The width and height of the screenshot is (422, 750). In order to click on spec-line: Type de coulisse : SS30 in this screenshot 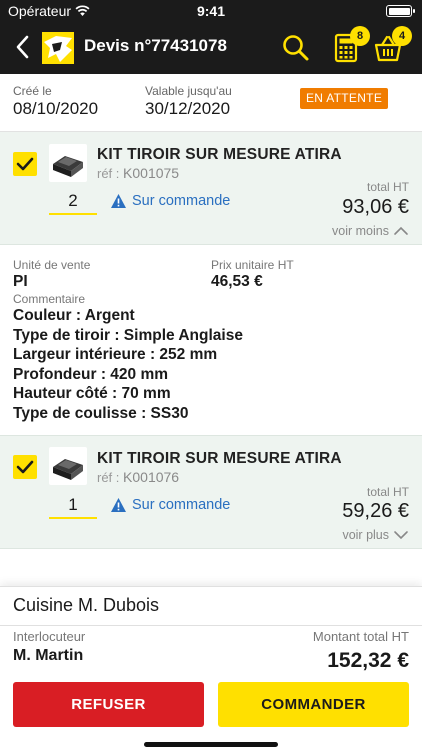, I will do `click(101, 413)`.